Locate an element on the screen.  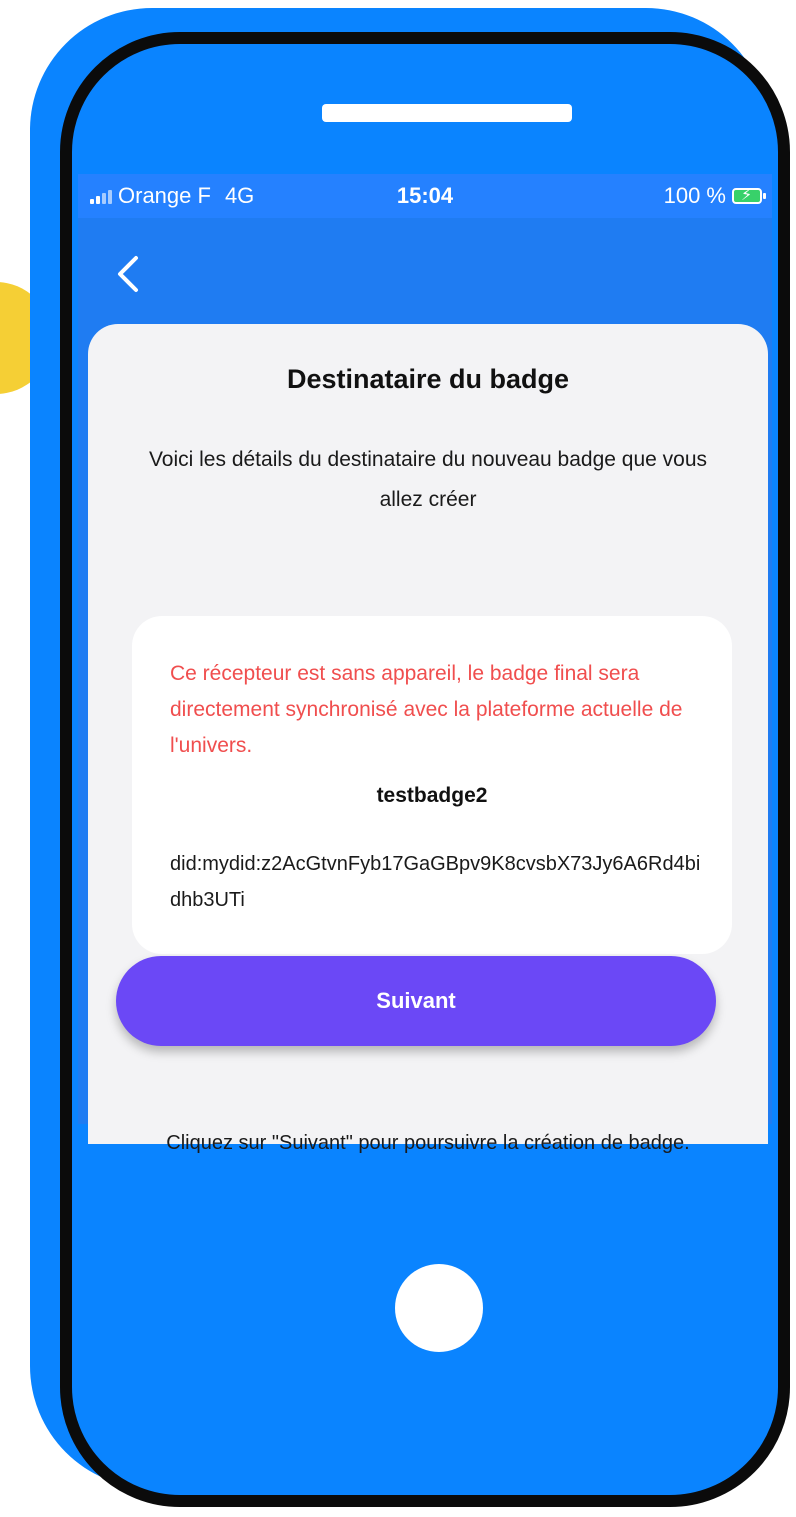
battery-icon: ⚡ is located at coordinates (749, 195).